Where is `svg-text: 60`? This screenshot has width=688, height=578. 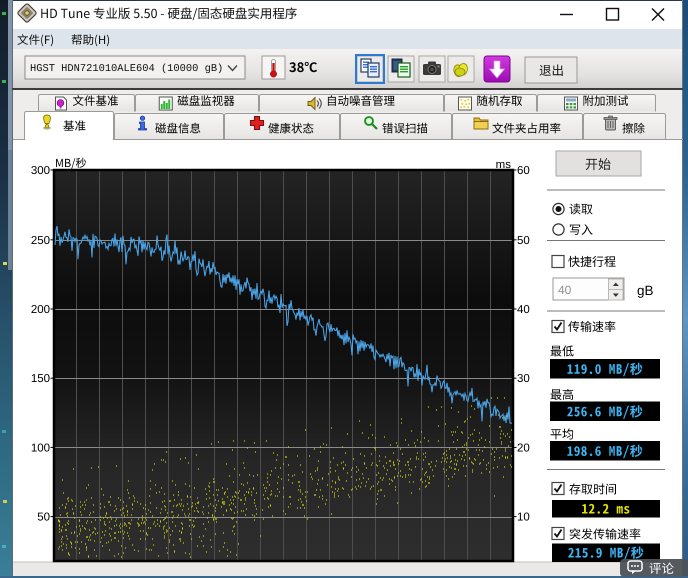
svg-text: 60 is located at coordinates (523, 171).